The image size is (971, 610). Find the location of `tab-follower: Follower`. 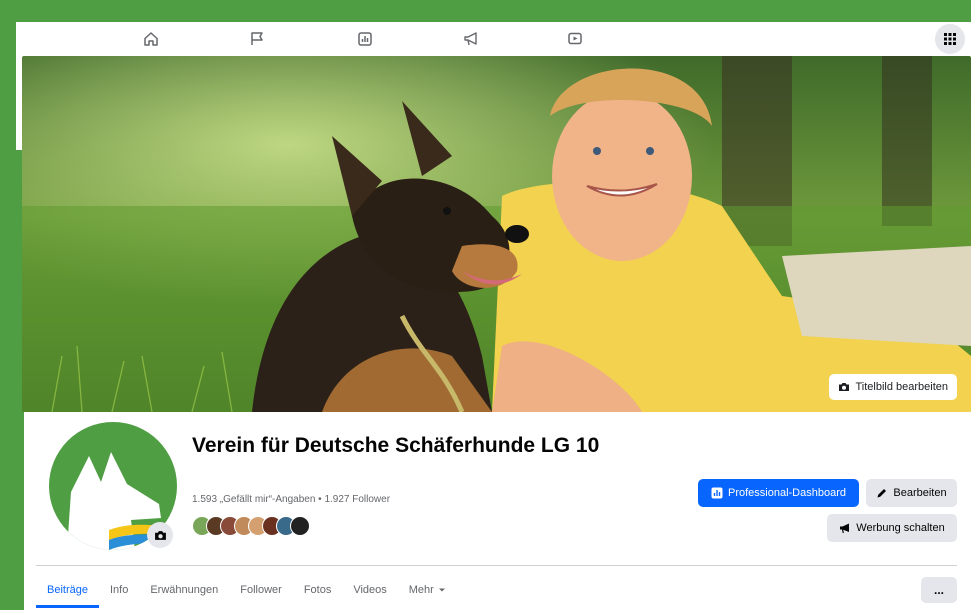

tab-follower: Follower is located at coordinates (261, 590).